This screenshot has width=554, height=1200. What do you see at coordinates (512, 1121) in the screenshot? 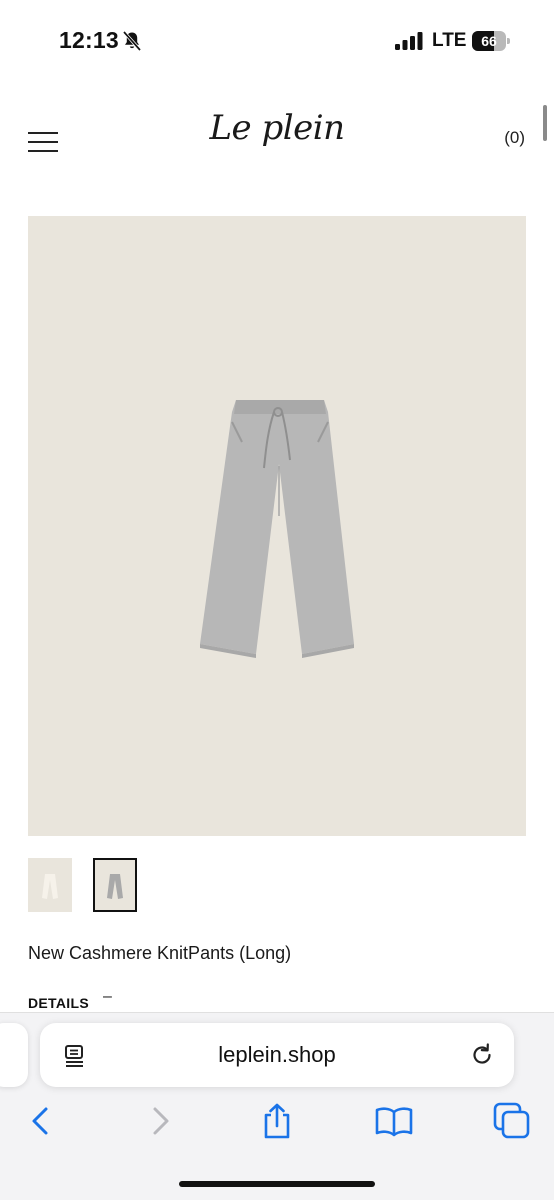
I see `tabs-icon` at bounding box center [512, 1121].